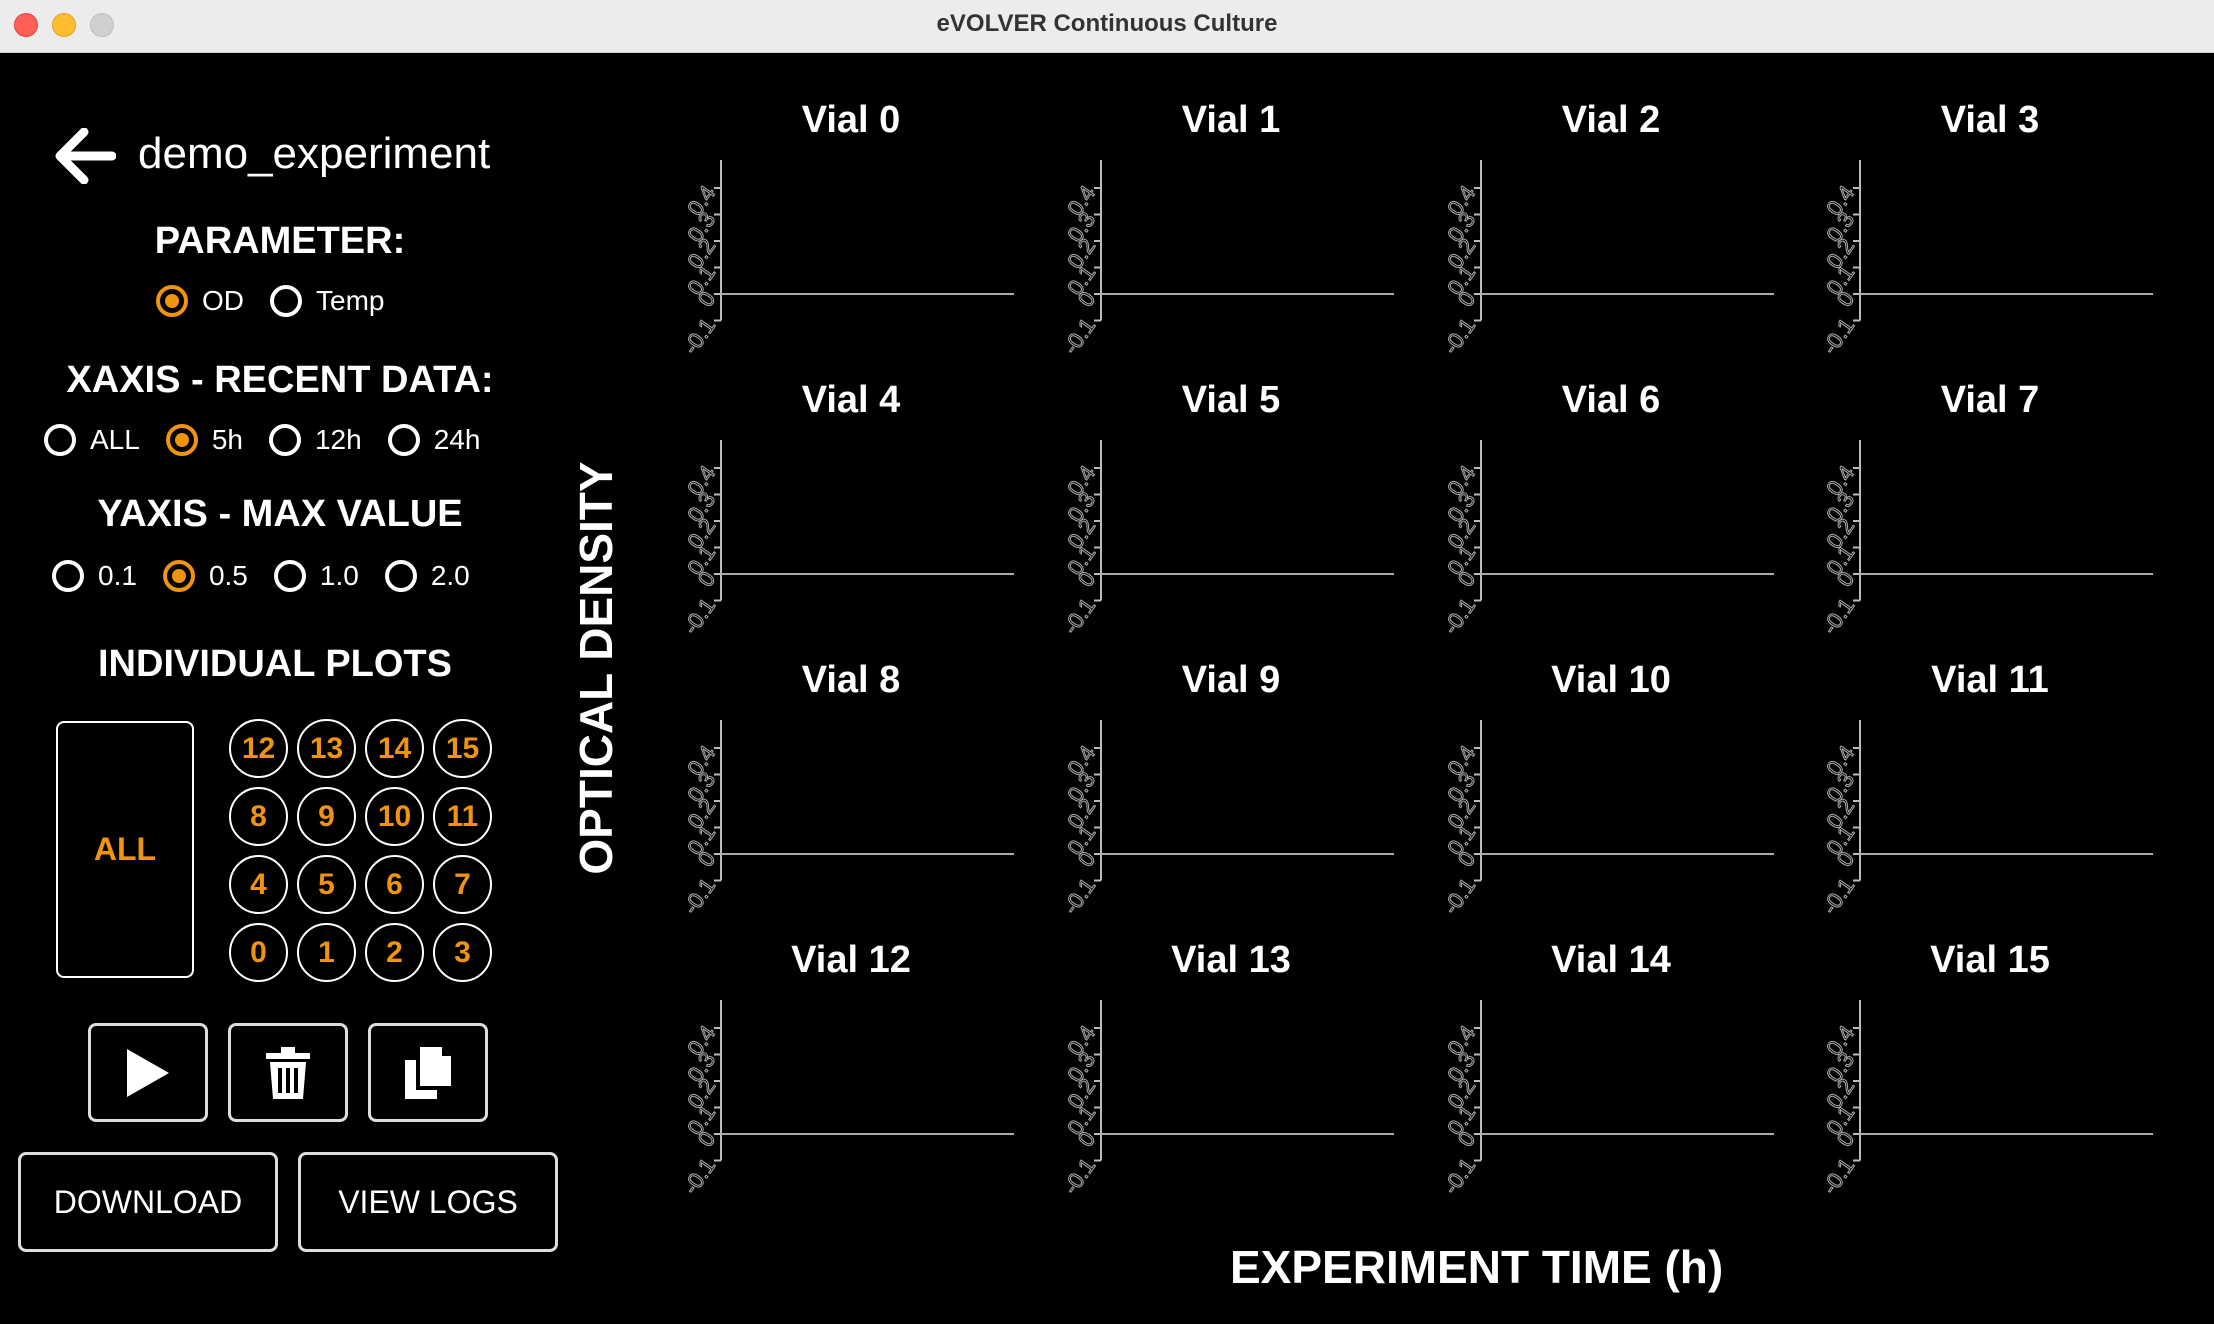 The image size is (2214, 1324). I want to click on vial-button-0: 0, so click(258, 952).